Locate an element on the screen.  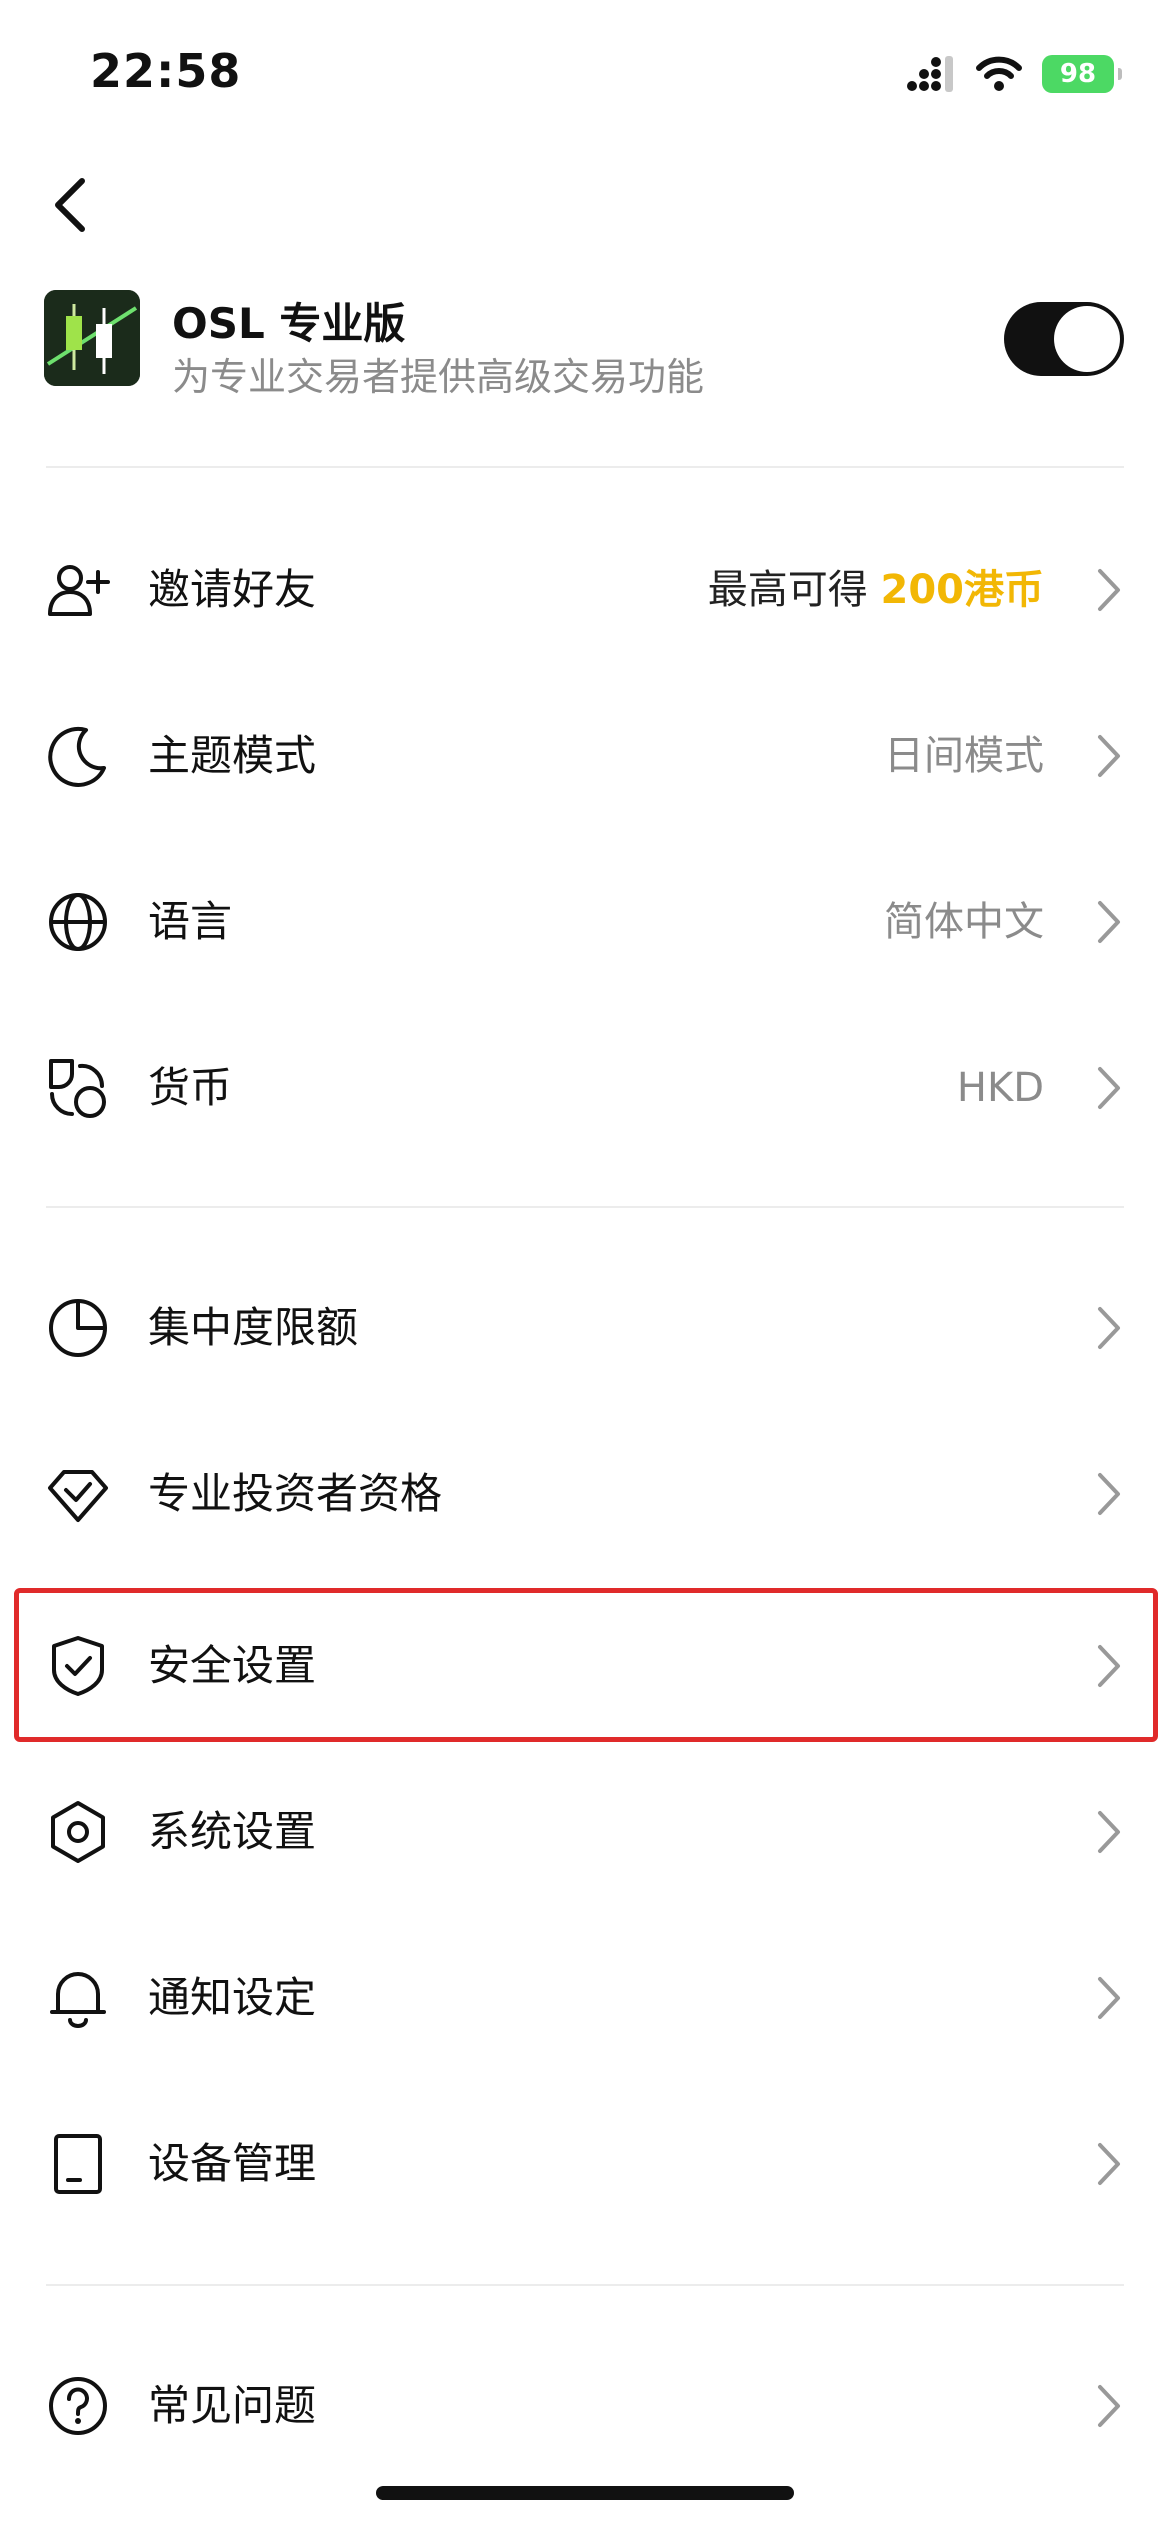
menu-item-label: 集中度限额 is located at coordinates (253, 1327).